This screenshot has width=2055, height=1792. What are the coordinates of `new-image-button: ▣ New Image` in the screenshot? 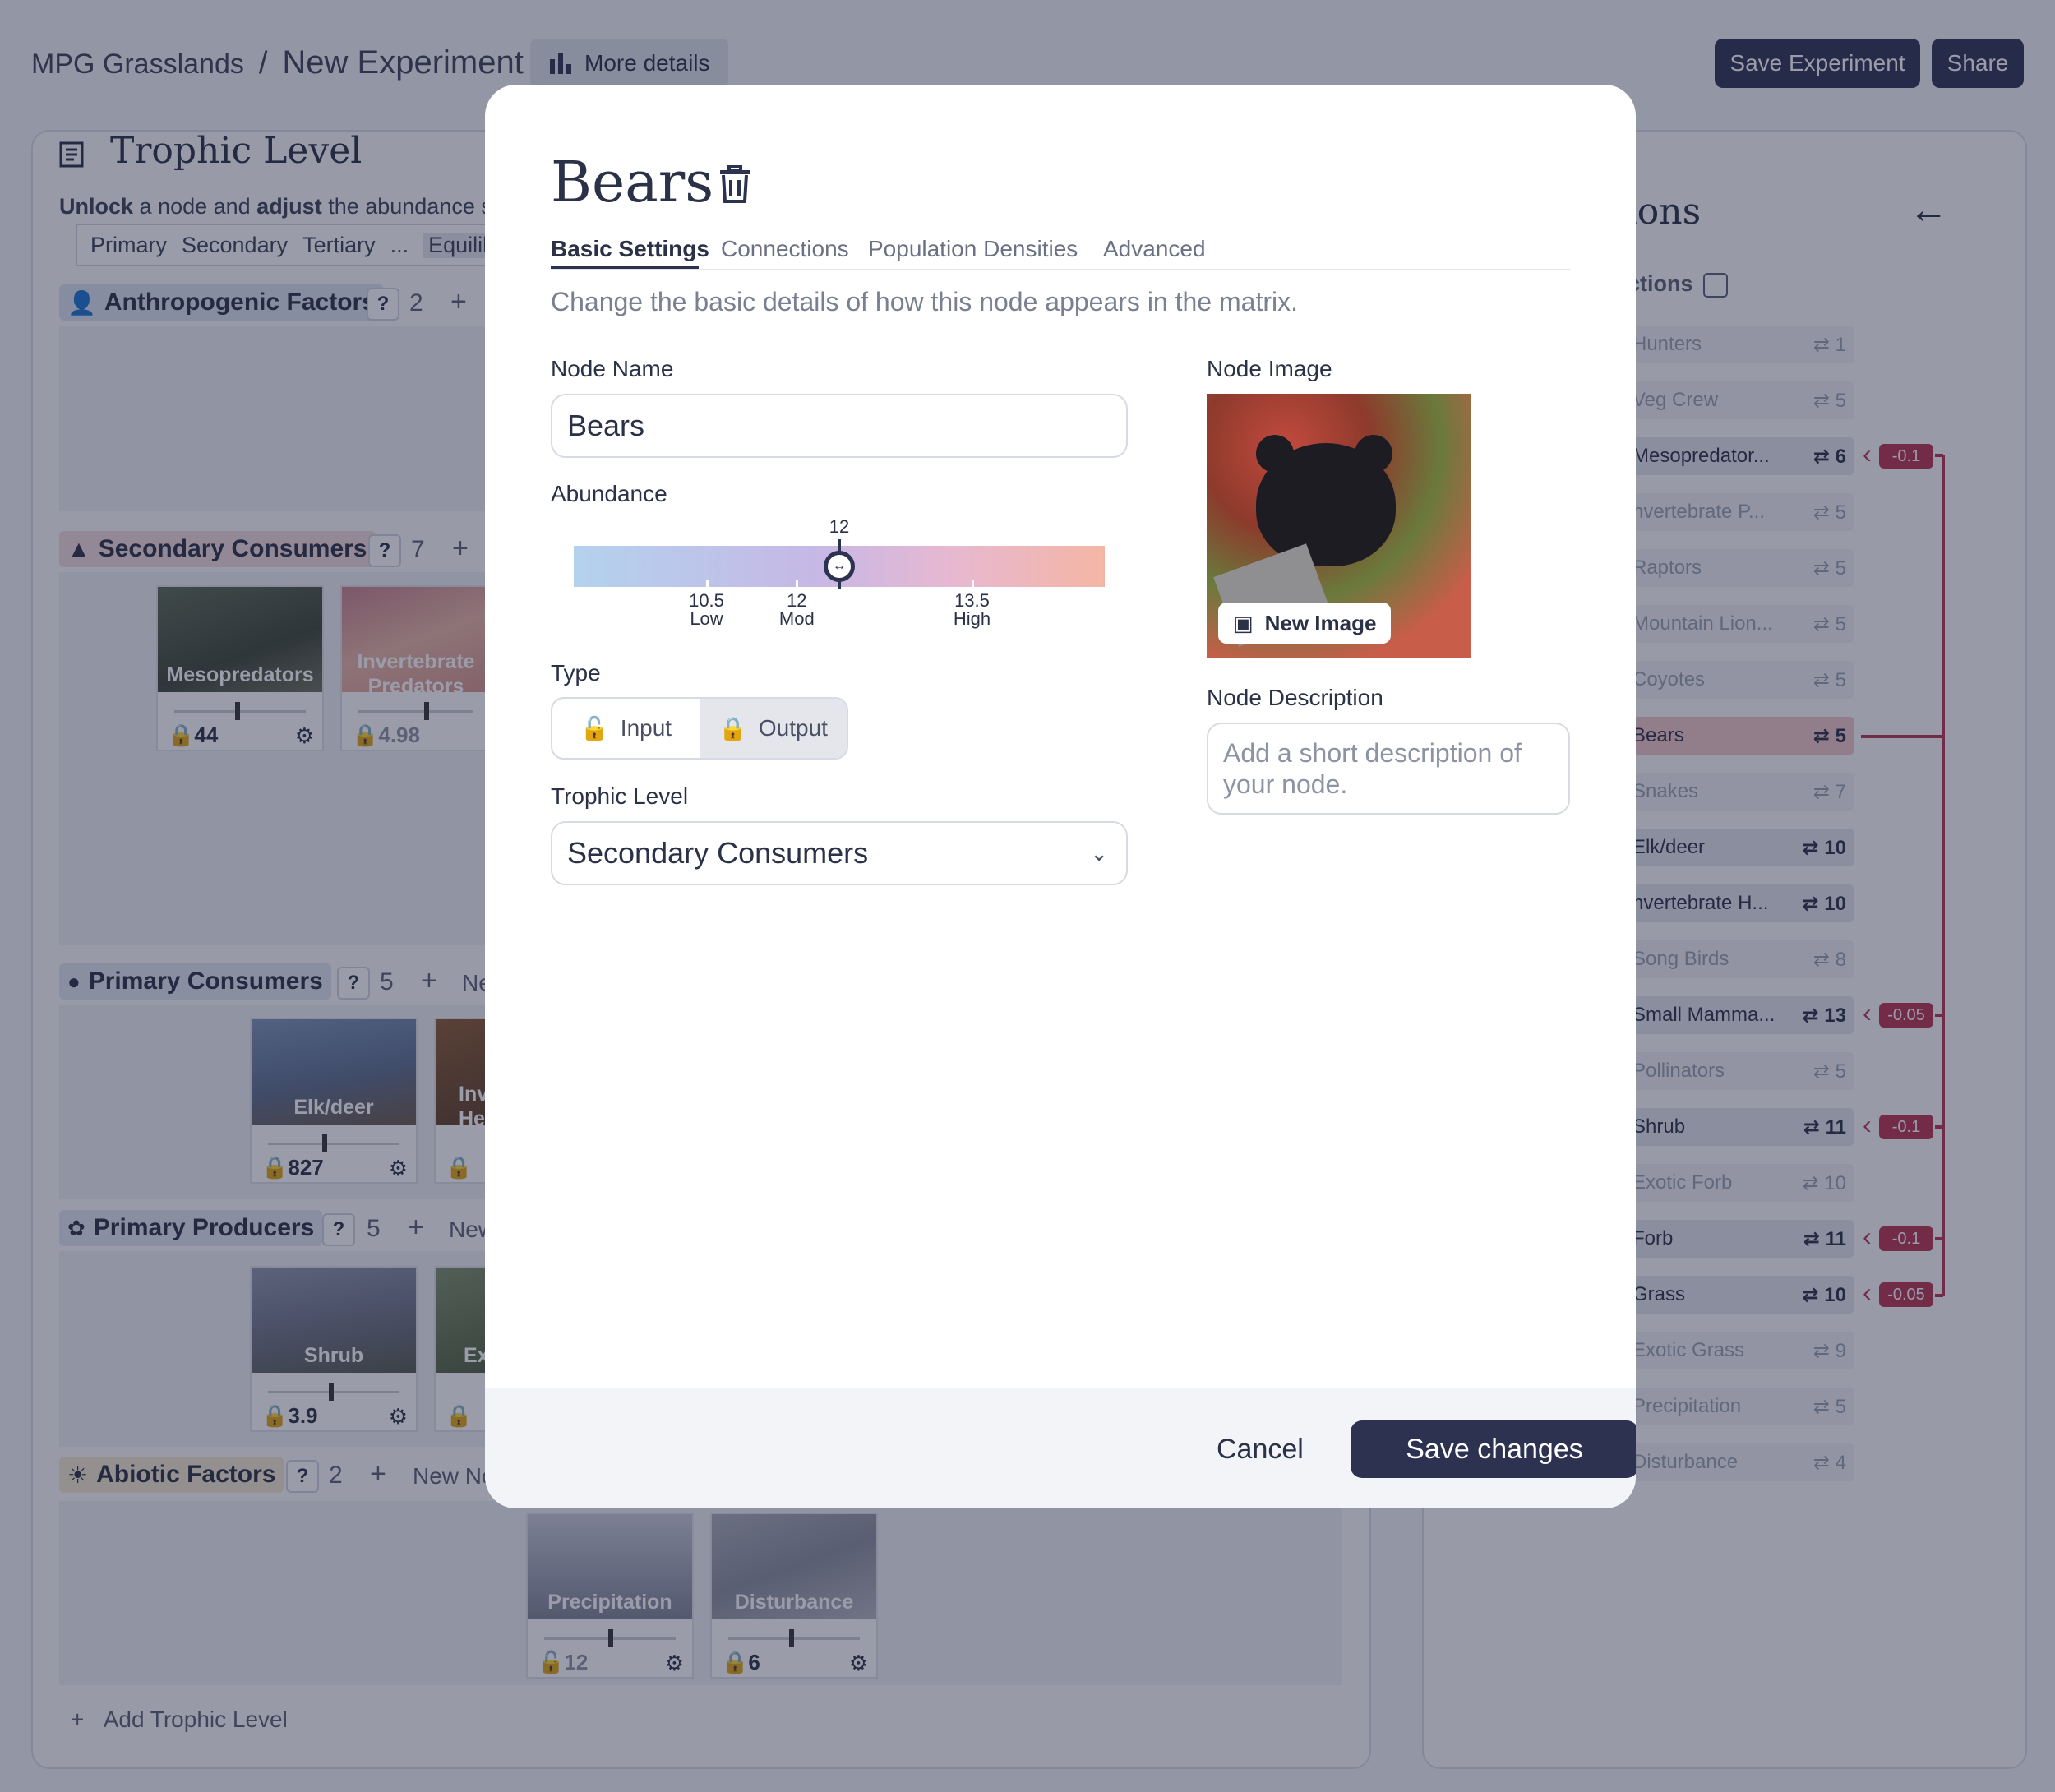 It's located at (1305, 623).